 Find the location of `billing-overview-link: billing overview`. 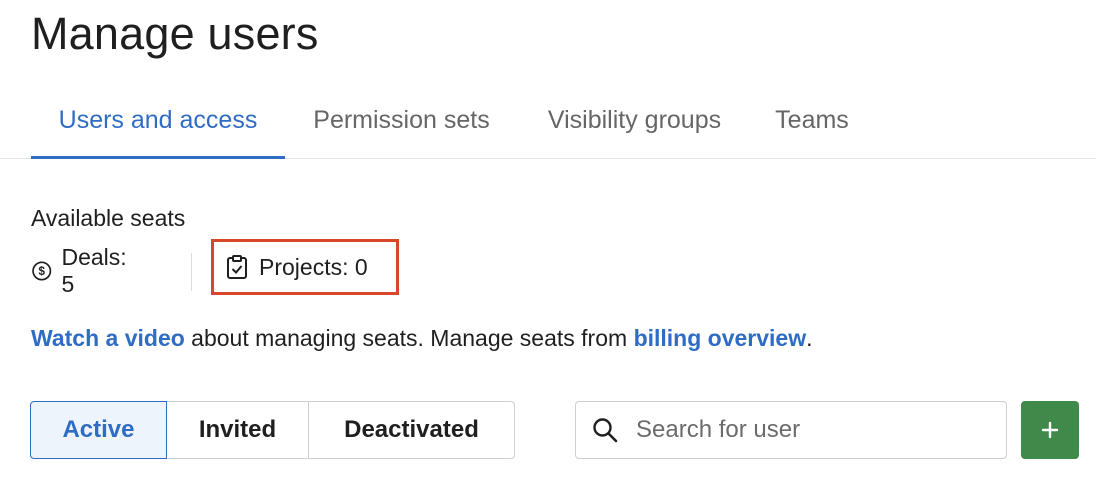

billing-overview-link: billing overview is located at coordinates (720, 338).